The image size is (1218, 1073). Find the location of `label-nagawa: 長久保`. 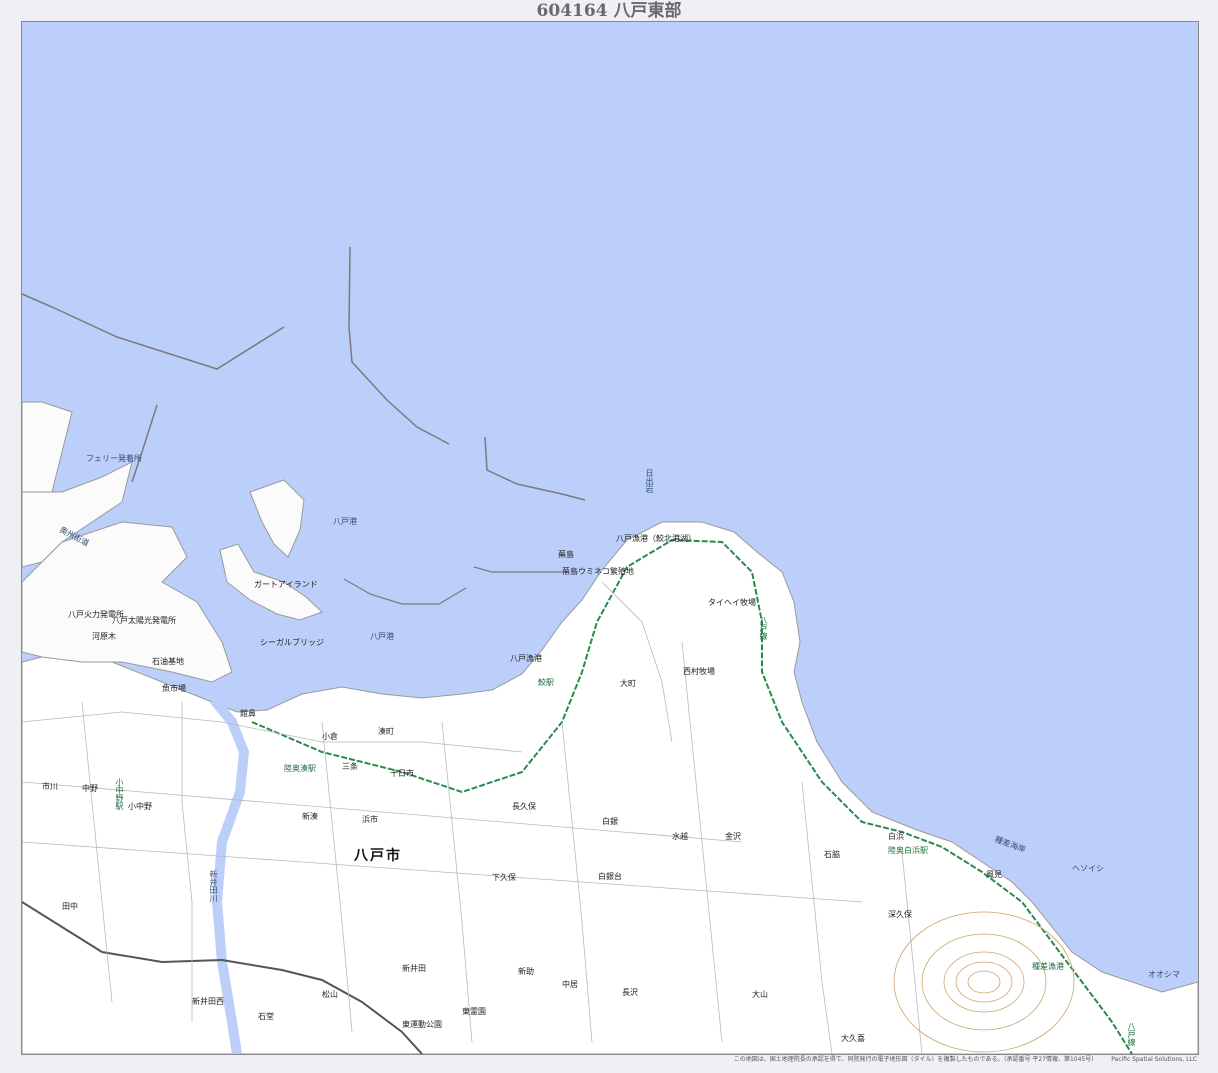

label-nagawa: 長久保 is located at coordinates (524, 806).